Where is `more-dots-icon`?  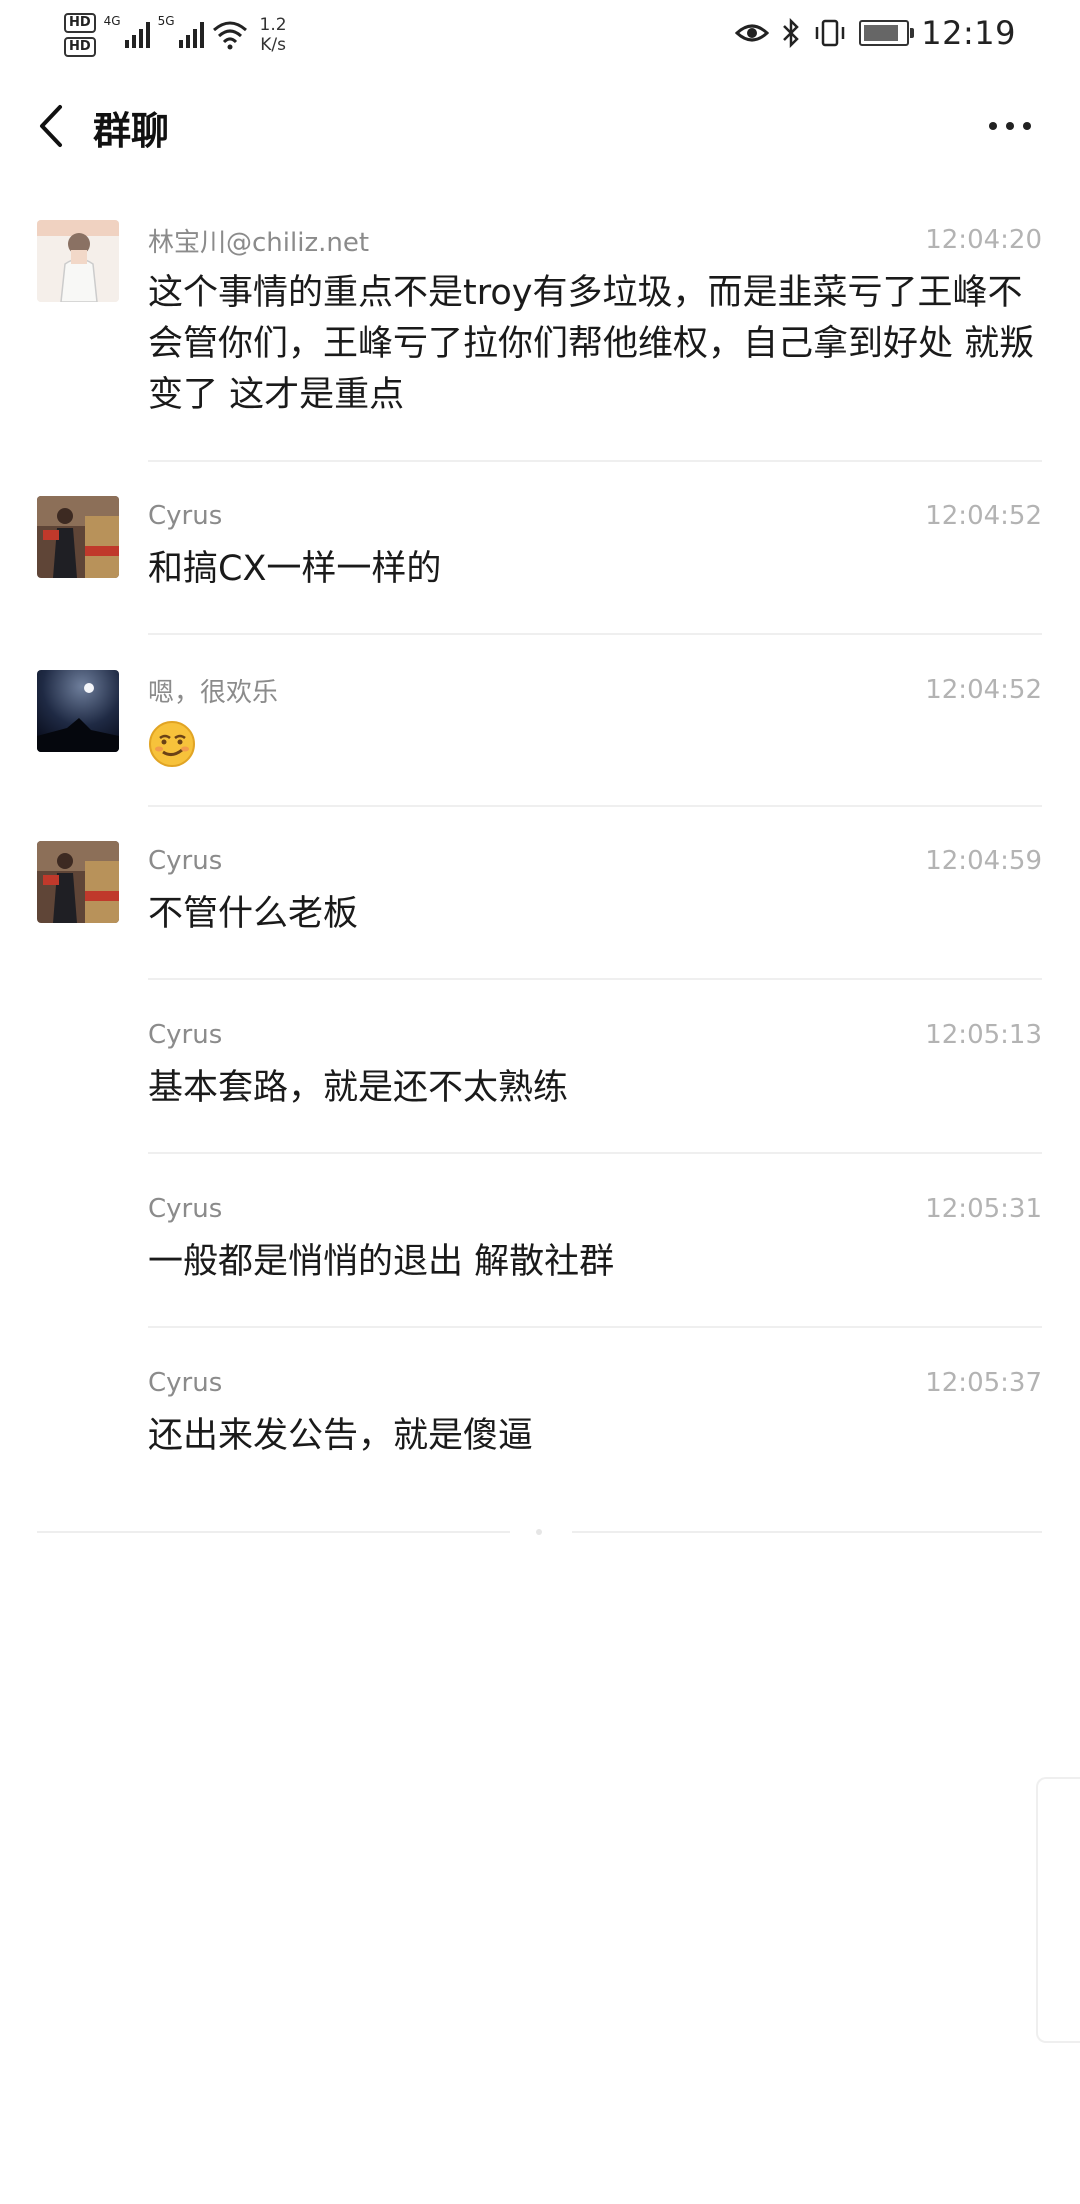
more-dots-icon is located at coordinates (1010, 126).